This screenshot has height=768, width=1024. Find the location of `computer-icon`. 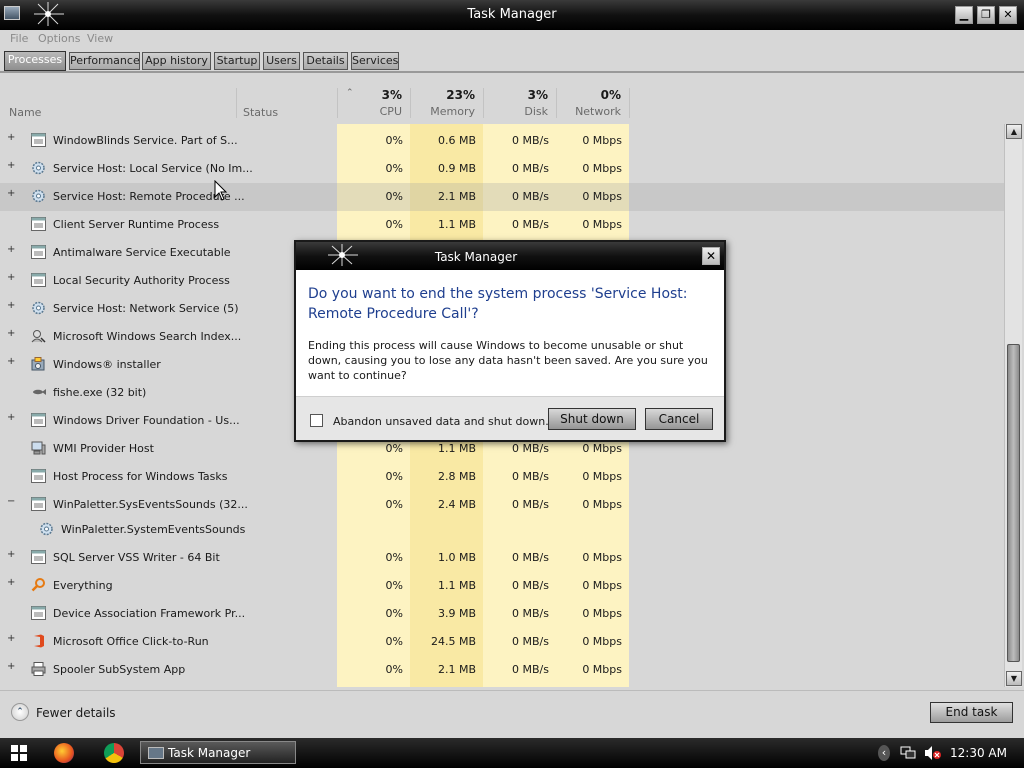

computer-icon is located at coordinates (38, 448).